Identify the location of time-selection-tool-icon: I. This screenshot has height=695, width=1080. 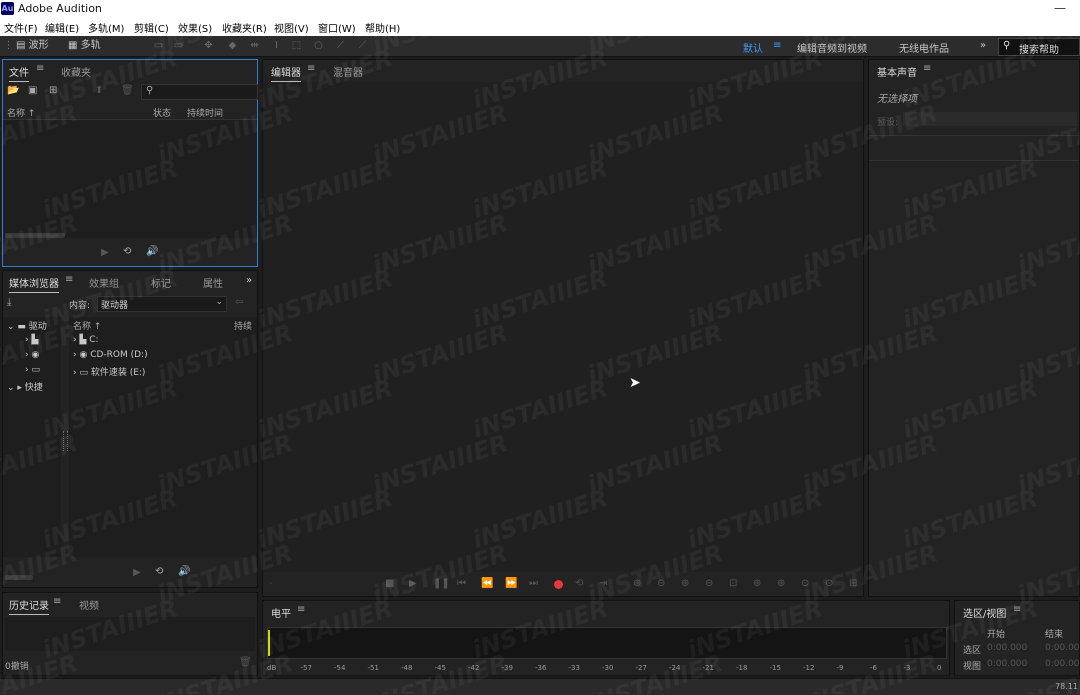
(276, 45).